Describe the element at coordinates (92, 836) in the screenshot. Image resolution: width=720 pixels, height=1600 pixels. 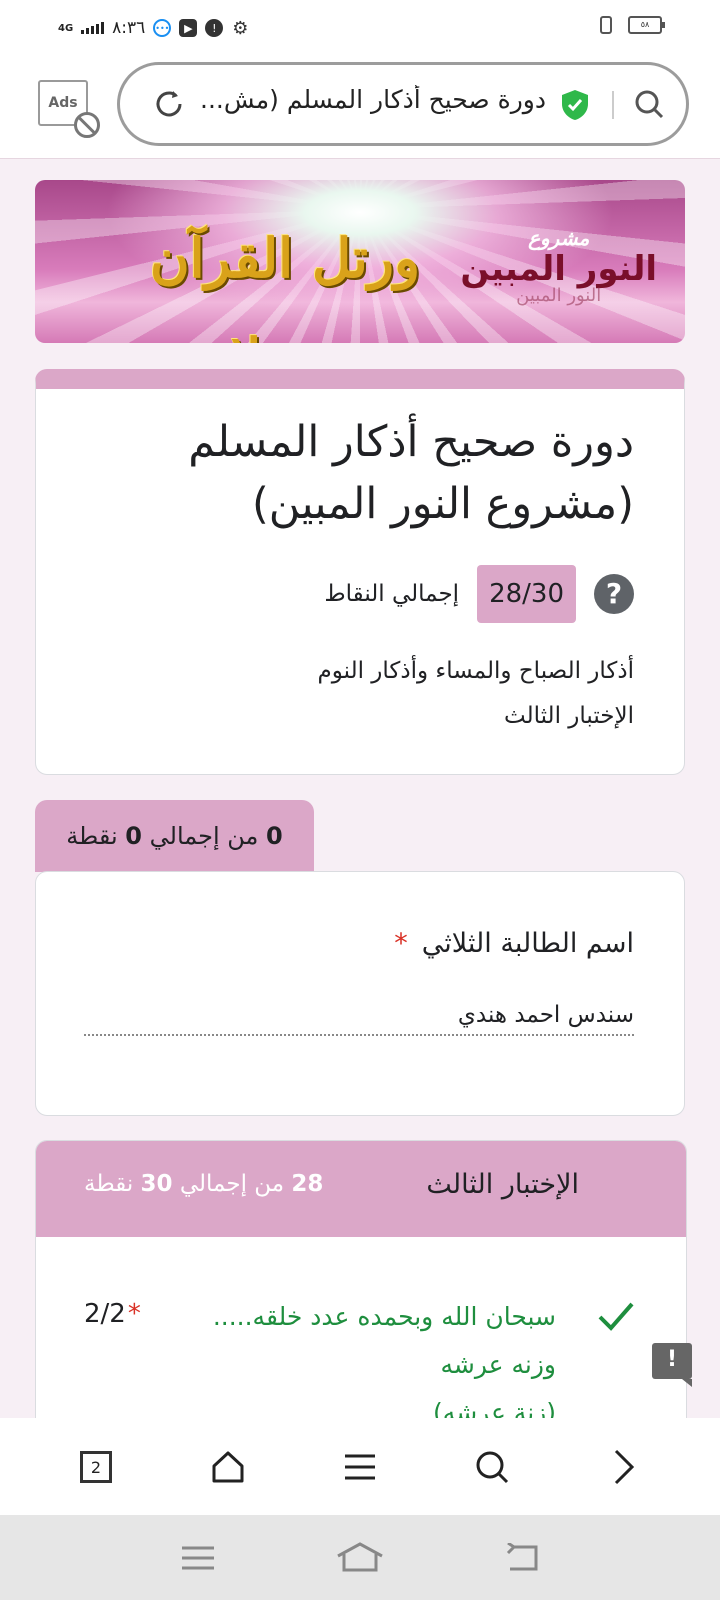
I see `section1-points-unit: نقطة` at that location.